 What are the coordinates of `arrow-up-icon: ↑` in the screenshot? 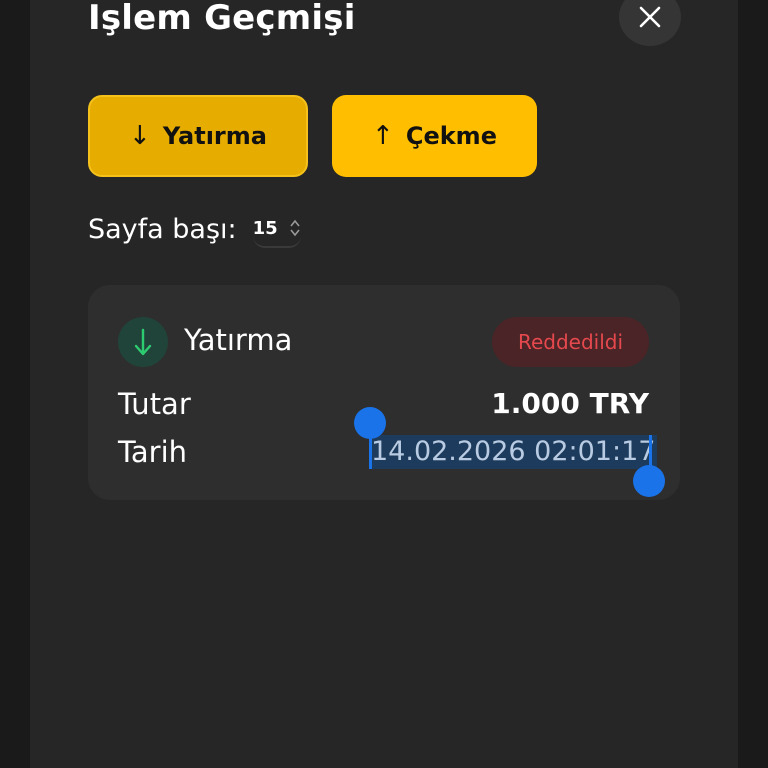 It's located at (383, 136).